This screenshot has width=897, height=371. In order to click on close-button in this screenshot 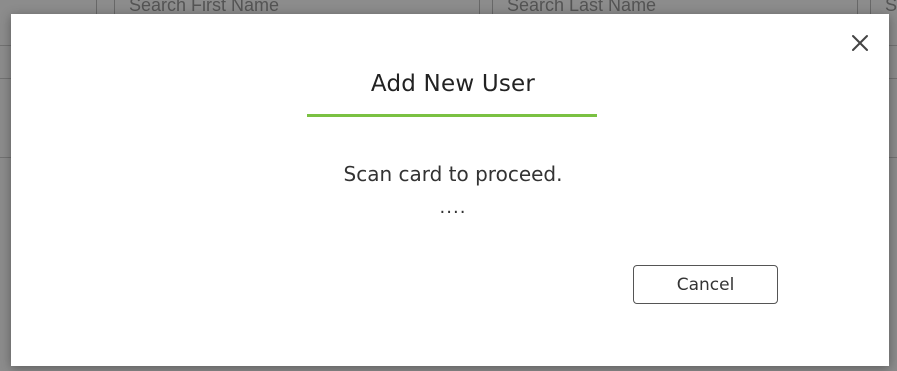, I will do `click(860, 43)`.